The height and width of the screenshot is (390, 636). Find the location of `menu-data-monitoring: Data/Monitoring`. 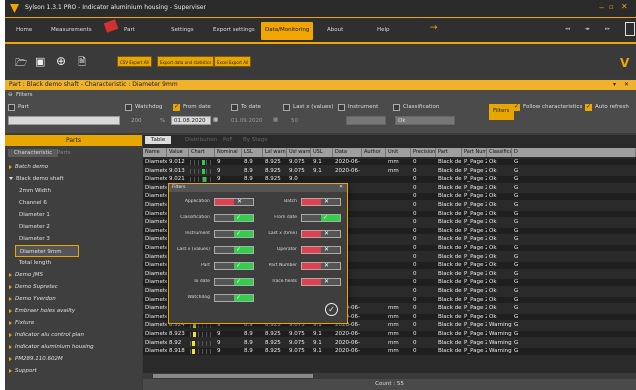

menu-data-monitoring: Data/Monitoring is located at coordinates (287, 31).